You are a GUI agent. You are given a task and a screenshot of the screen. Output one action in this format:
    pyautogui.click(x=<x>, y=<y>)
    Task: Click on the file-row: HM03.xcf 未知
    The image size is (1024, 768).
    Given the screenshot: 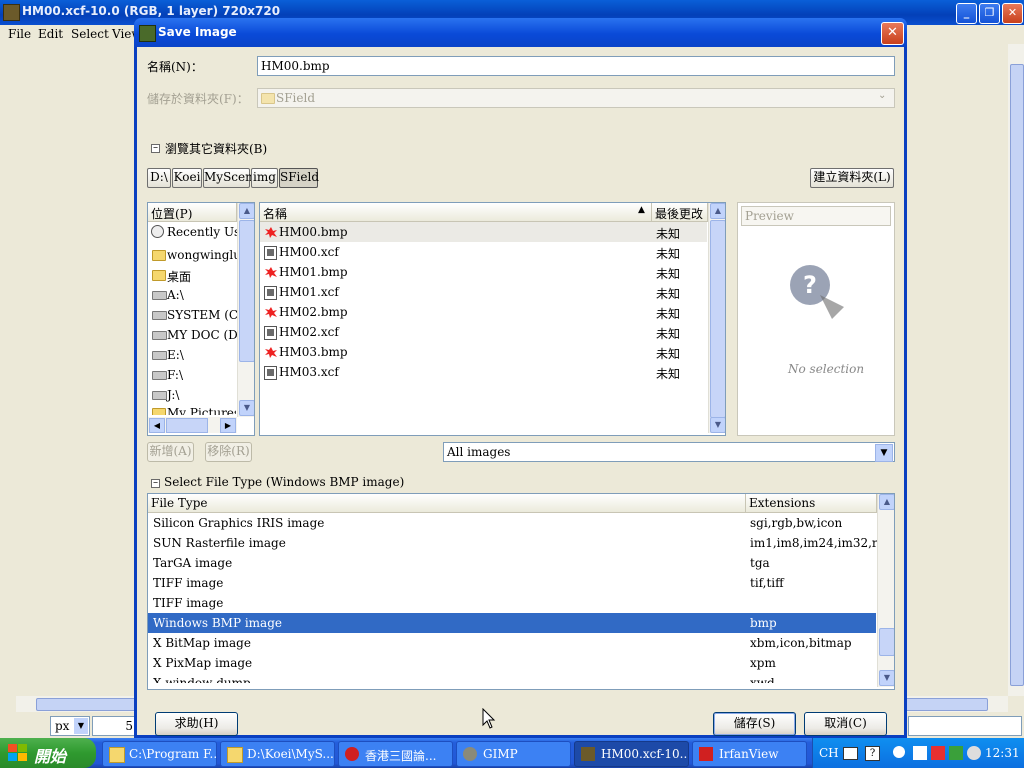 What is the action you would take?
    pyautogui.click(x=483, y=372)
    